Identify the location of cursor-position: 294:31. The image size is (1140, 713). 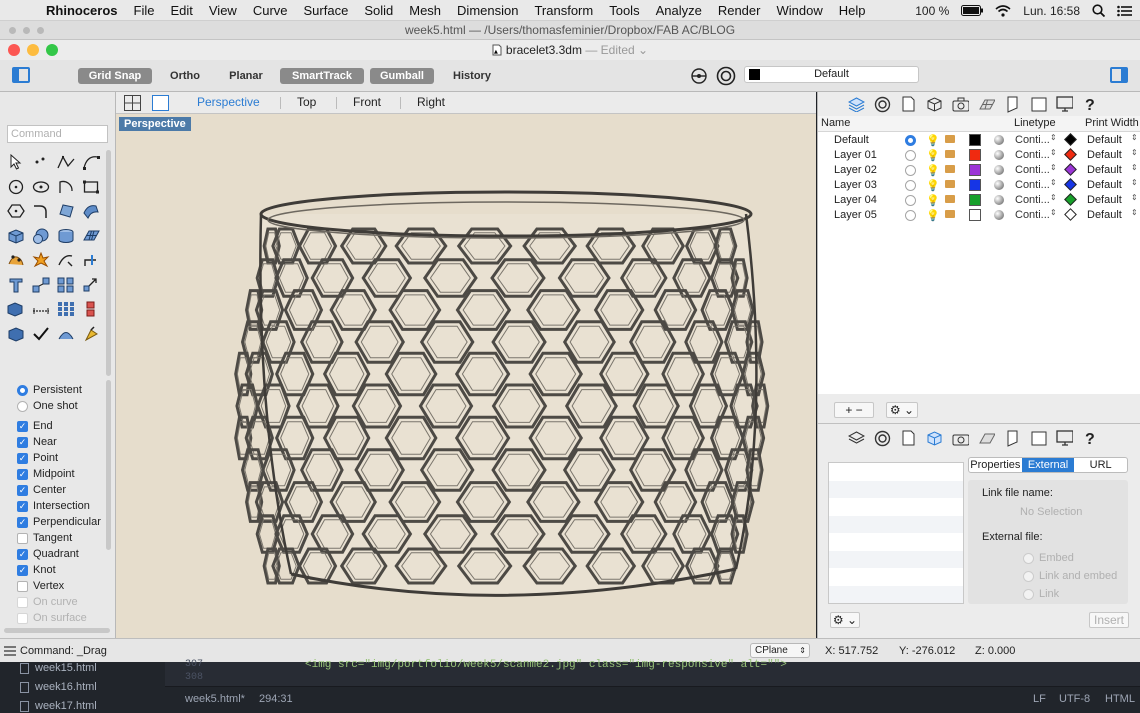
(276, 699).